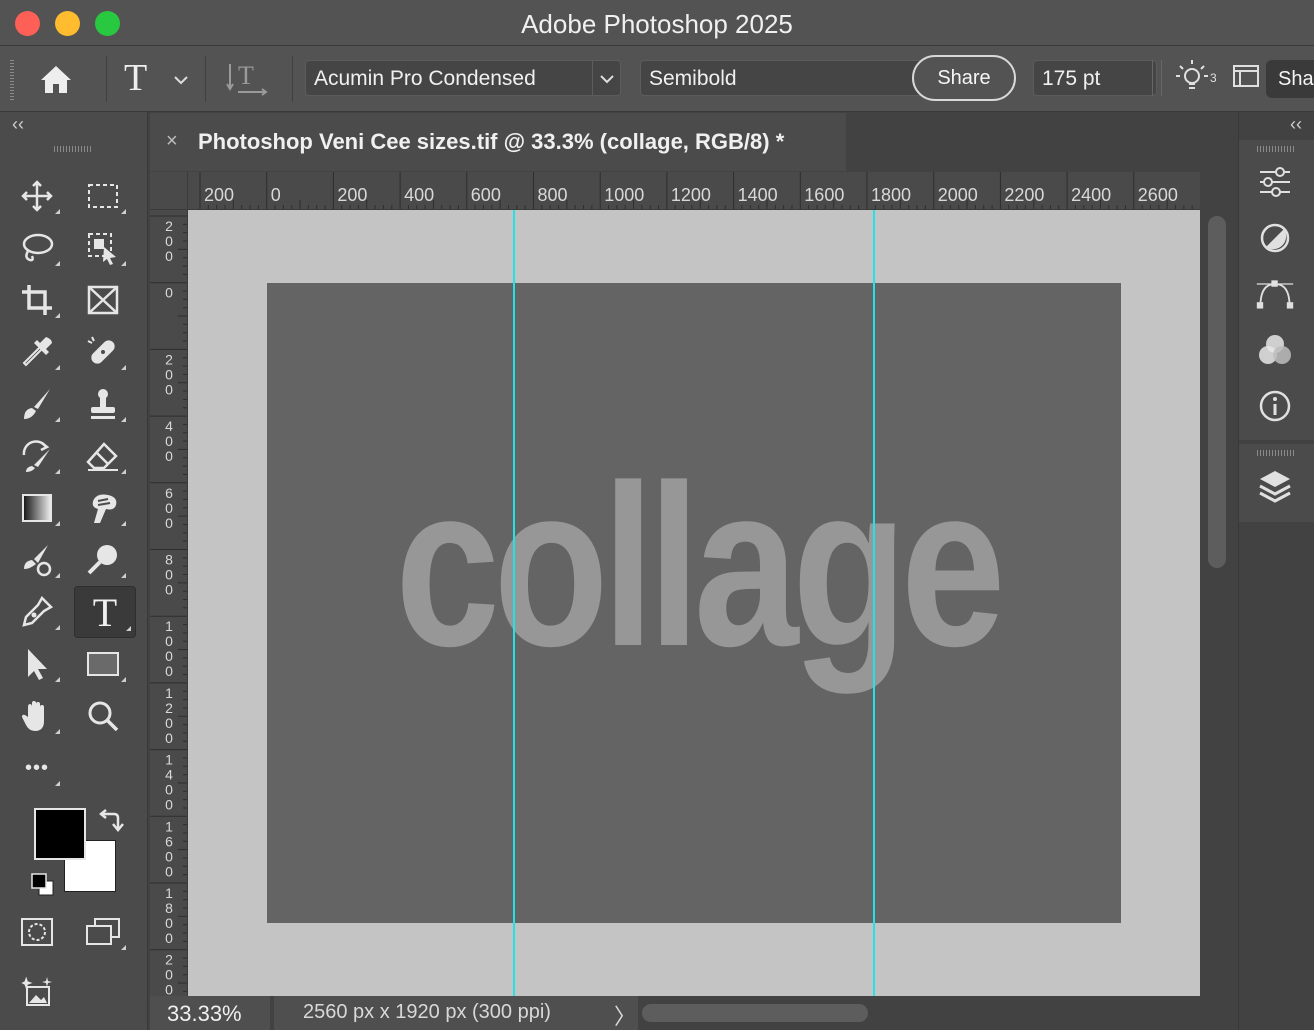 The width and height of the screenshot is (1314, 1030). What do you see at coordinates (37, 300) in the screenshot?
I see `crop-tool` at bounding box center [37, 300].